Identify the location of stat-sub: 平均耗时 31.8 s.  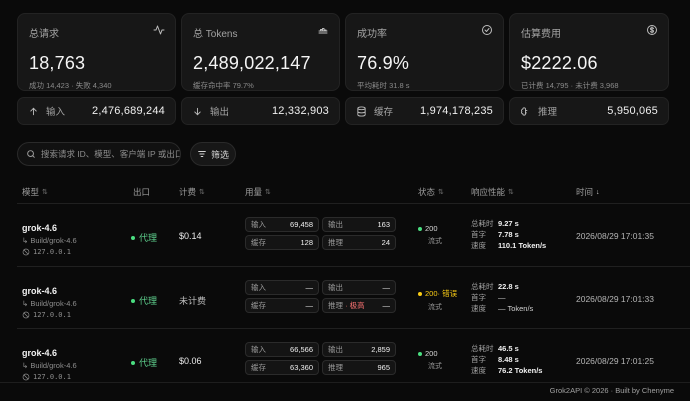
(383, 85).